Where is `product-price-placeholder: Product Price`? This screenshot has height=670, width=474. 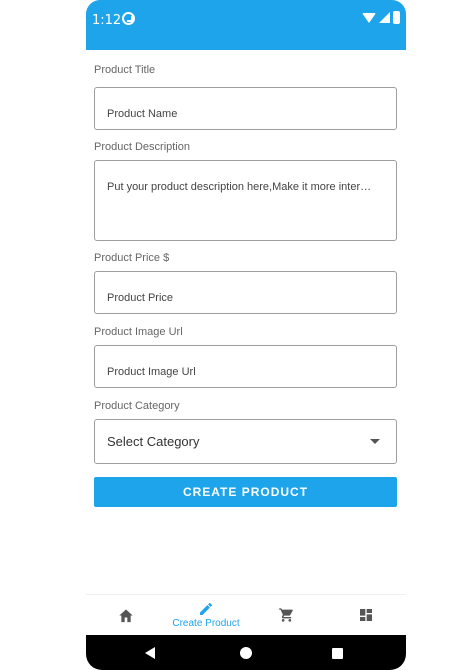
product-price-placeholder: Product Price is located at coordinates (140, 298).